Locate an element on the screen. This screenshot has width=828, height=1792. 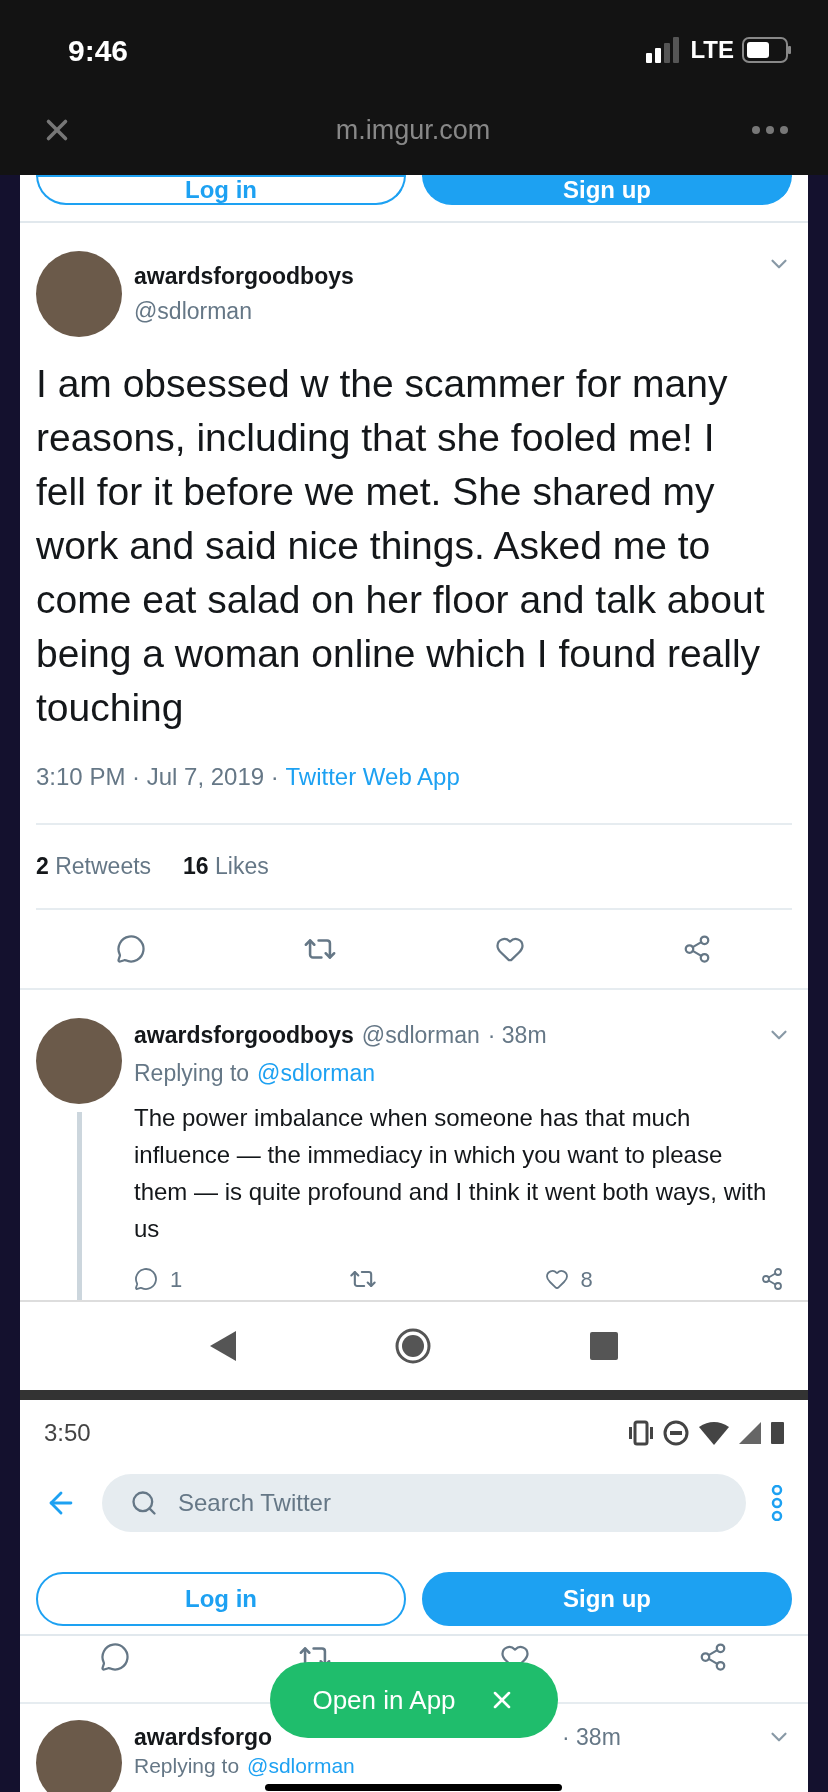
clock-time: 3:50 is located at coordinates (67, 1432).